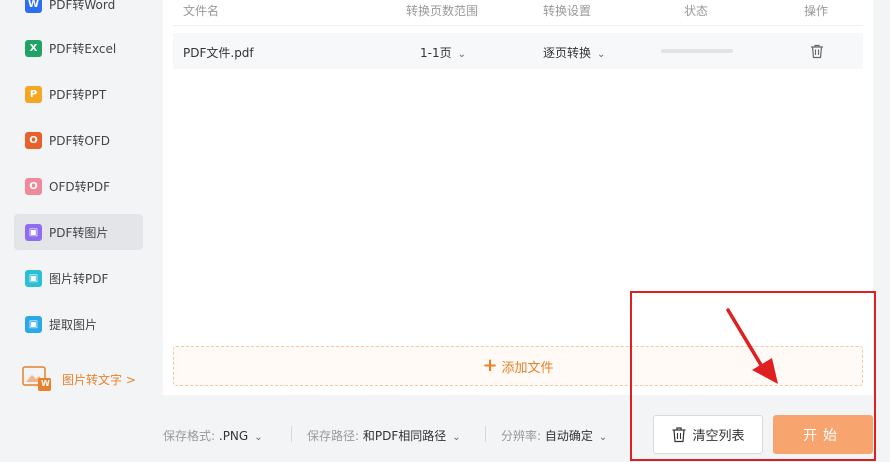  I want to click on sidebar-item-label: OFD转PDF, so click(79, 186).